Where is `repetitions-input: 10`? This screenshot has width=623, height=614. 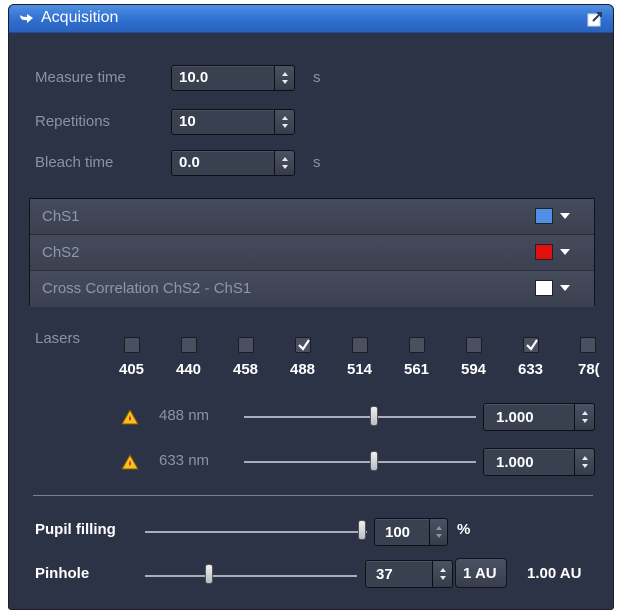
repetitions-input: 10 is located at coordinates (233, 122).